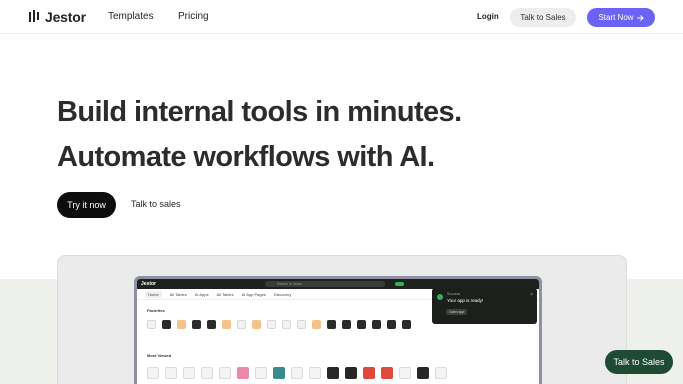 This screenshot has height=384, width=683. I want to click on hero-headline-line1: Build internal tools in minutes., so click(259, 112).